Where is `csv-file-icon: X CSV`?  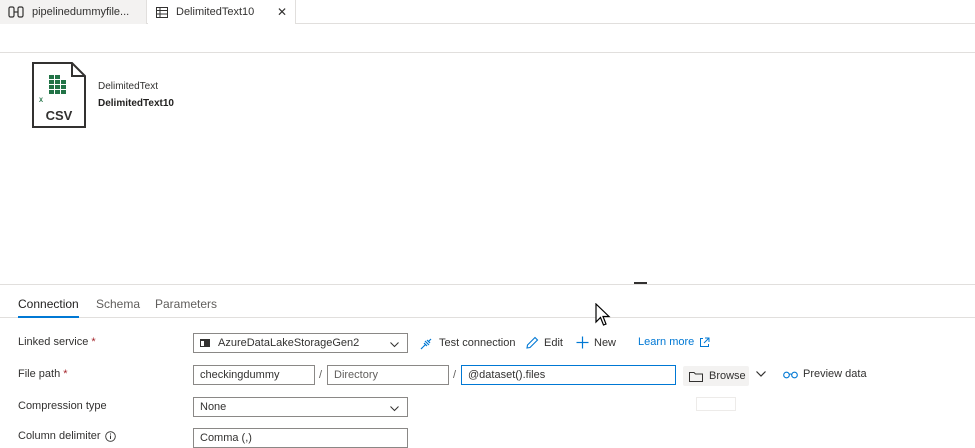 csv-file-icon: X CSV is located at coordinates (59, 97).